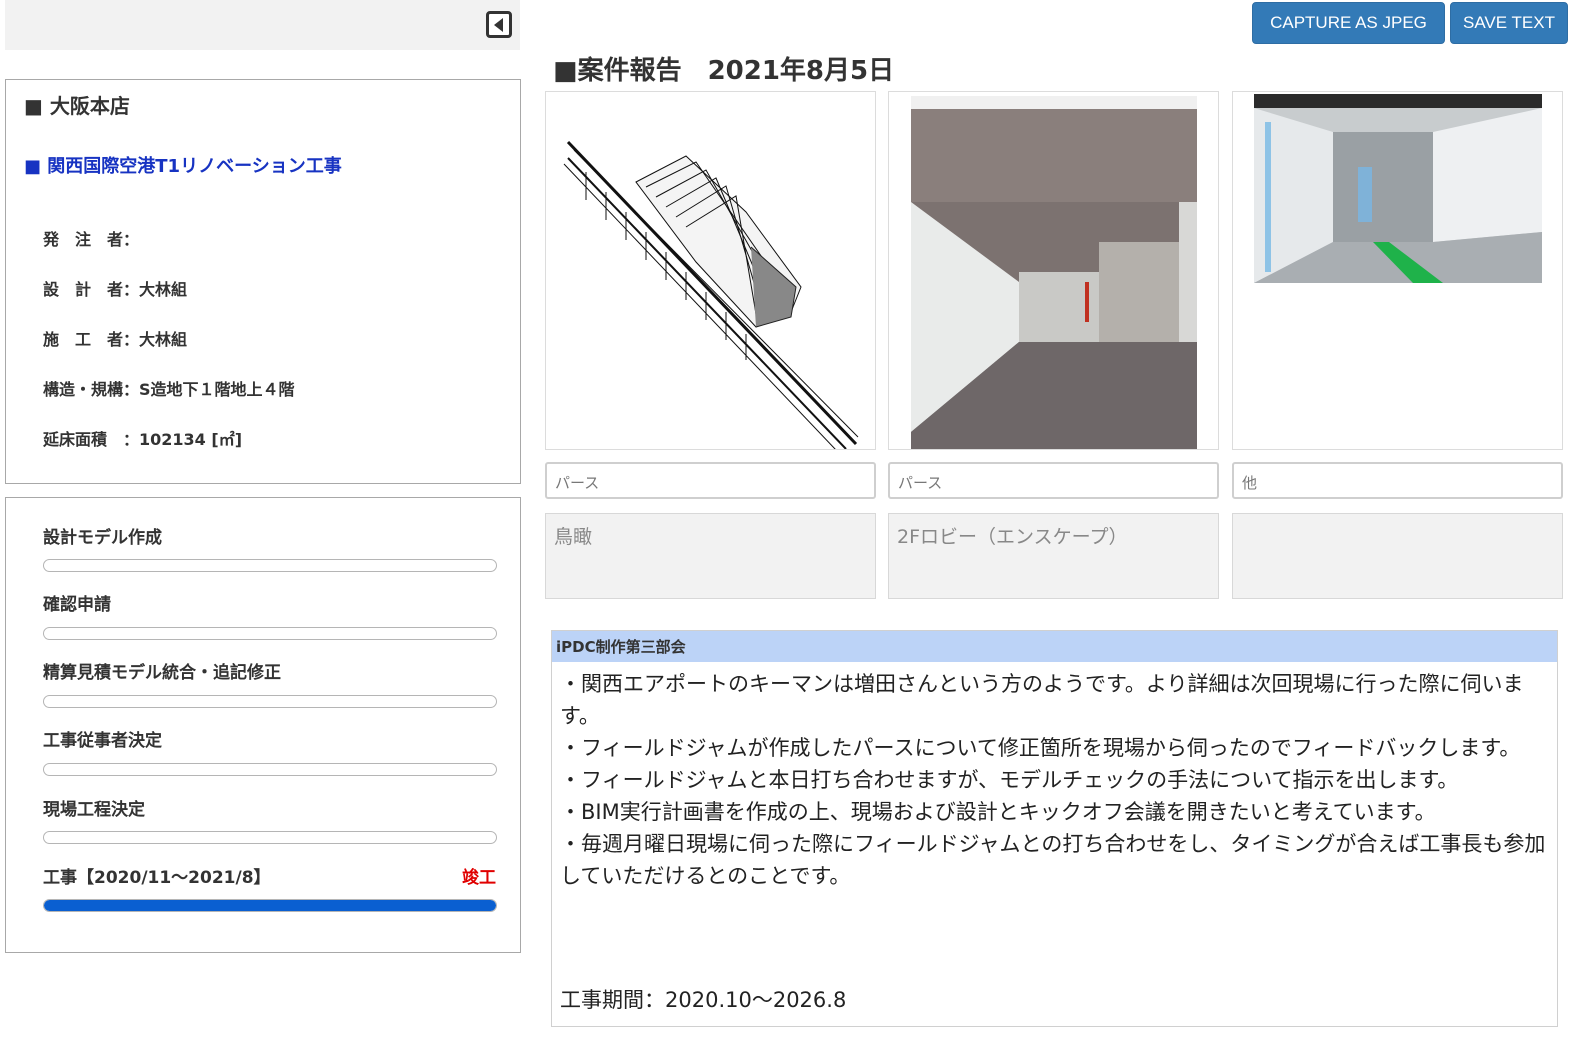  I want to click on field-label: 設 計 者：, so click(91, 289).